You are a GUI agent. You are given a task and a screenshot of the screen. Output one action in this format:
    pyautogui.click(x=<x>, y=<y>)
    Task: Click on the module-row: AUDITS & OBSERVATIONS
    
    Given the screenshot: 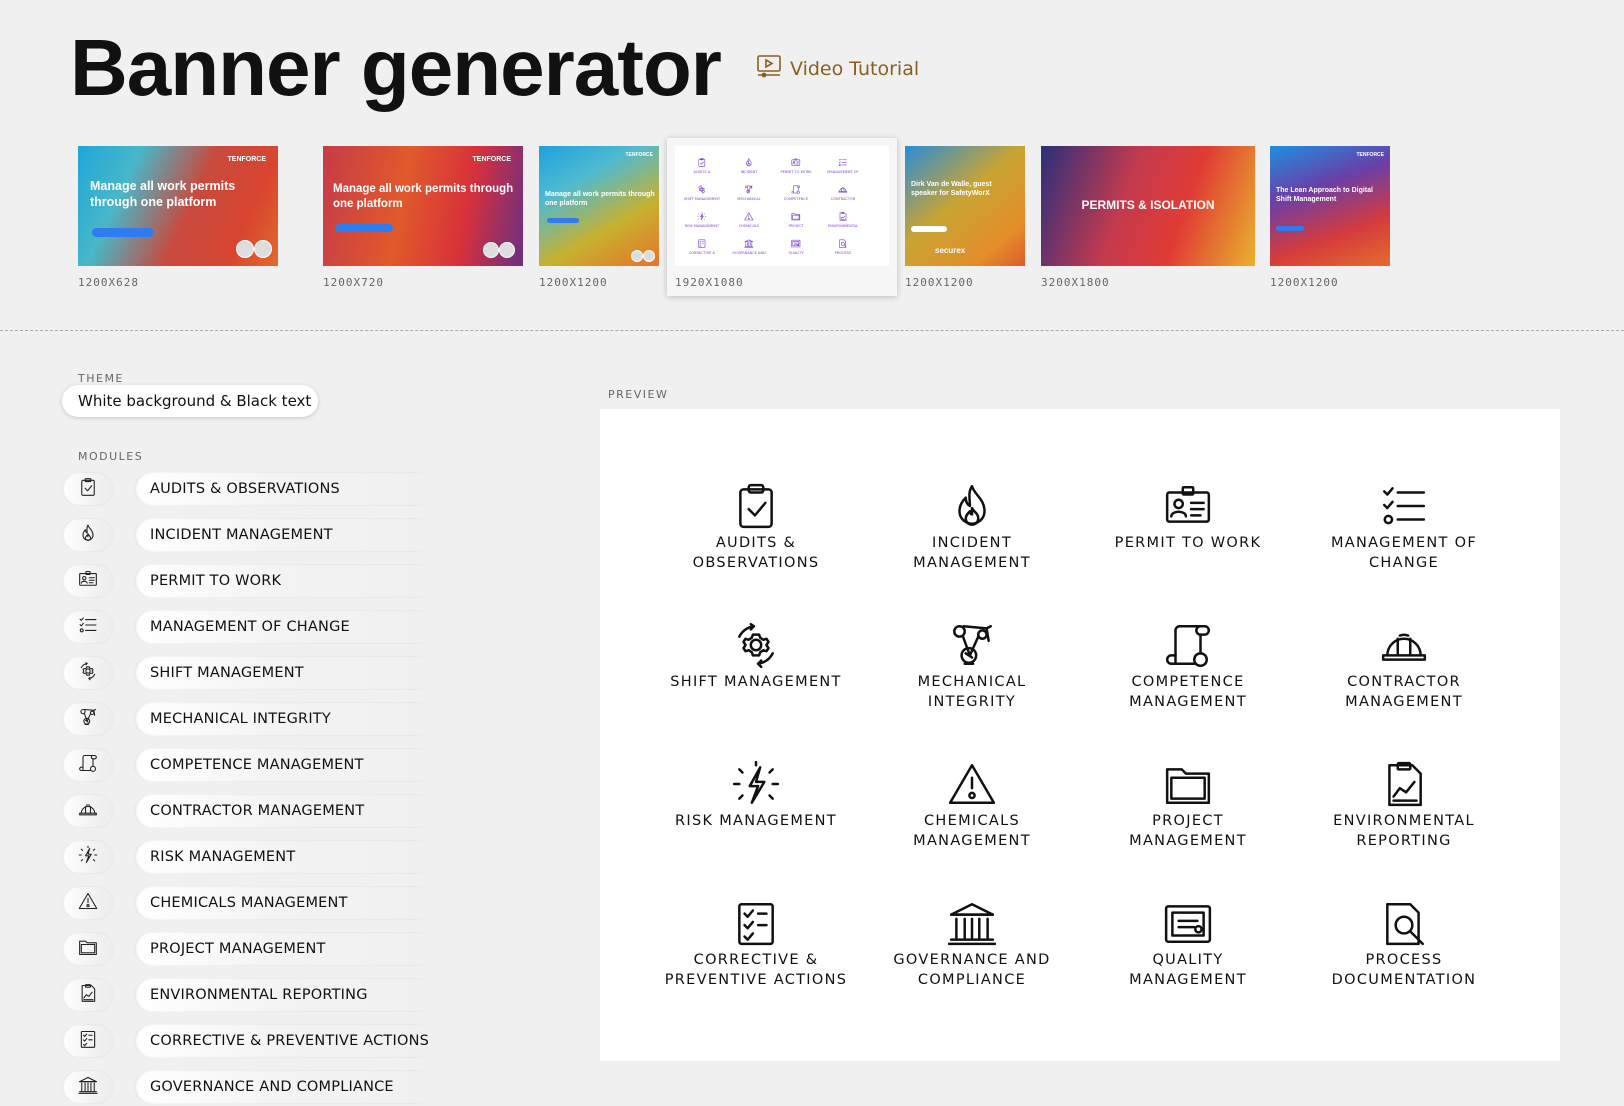 What is the action you would take?
    pyautogui.click(x=252, y=490)
    